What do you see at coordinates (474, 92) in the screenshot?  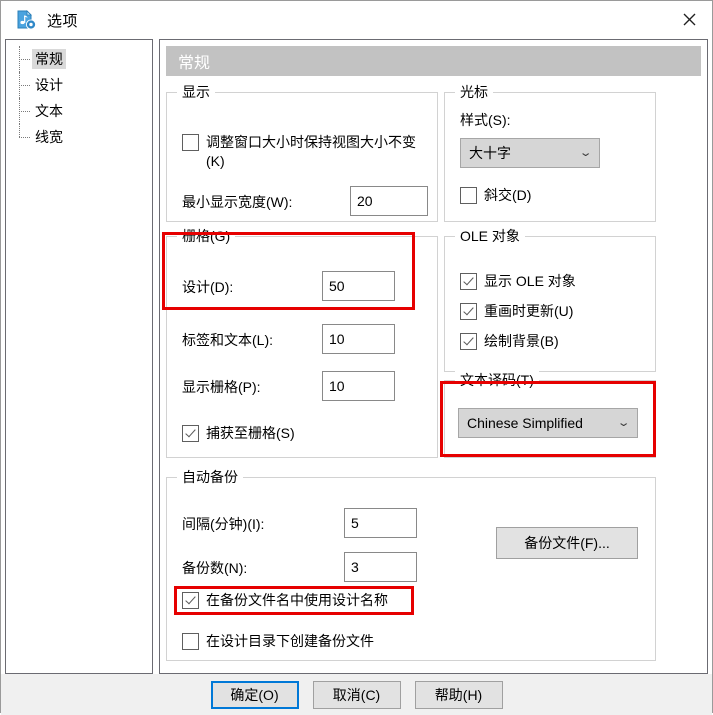 I see `group-cursor-title: 光标` at bounding box center [474, 92].